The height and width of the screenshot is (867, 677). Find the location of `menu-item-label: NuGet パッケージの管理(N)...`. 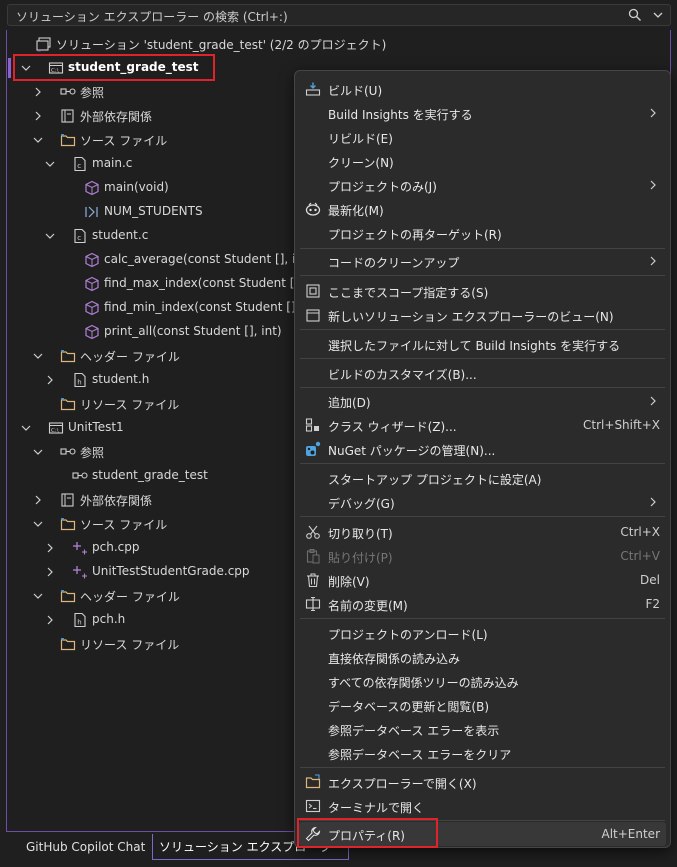

menu-item-label: NuGet パッケージの管理(N)... is located at coordinates (412, 451).